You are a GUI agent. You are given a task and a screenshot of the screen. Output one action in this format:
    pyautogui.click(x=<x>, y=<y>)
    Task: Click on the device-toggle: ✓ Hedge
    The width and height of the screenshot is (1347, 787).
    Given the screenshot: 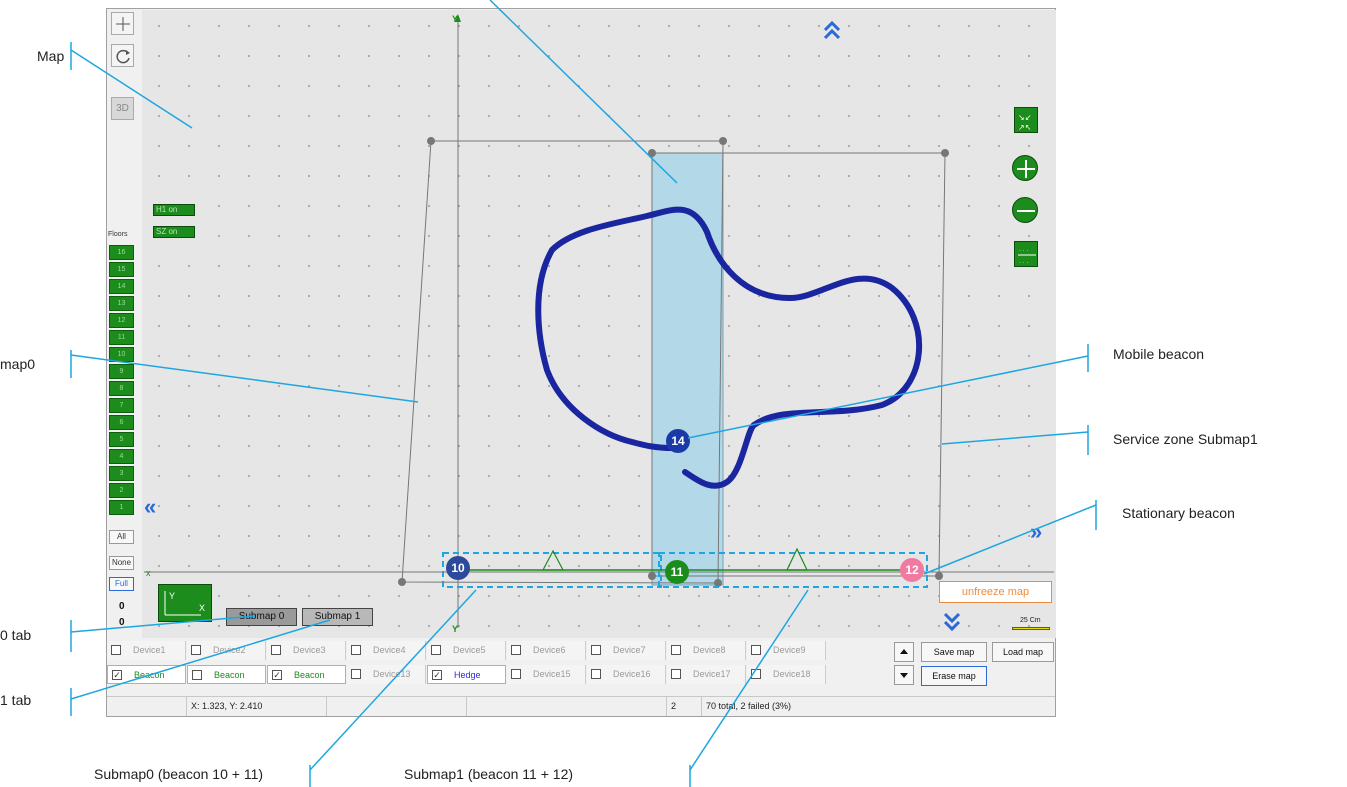 What is the action you would take?
    pyautogui.click(x=466, y=674)
    